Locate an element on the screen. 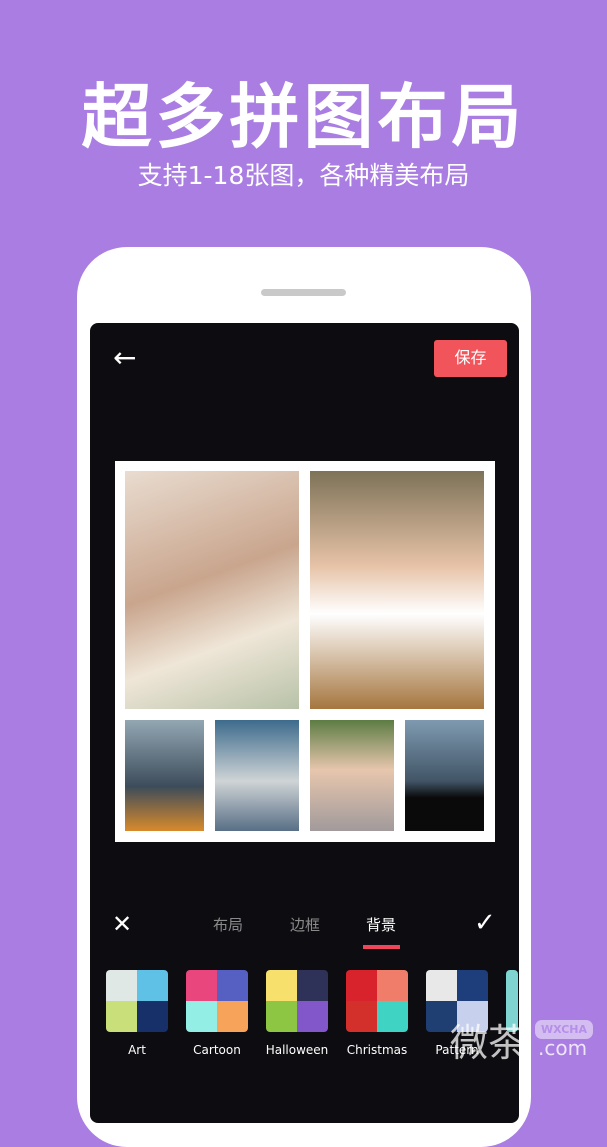  tab-background: 背景 is located at coordinates (381, 924).